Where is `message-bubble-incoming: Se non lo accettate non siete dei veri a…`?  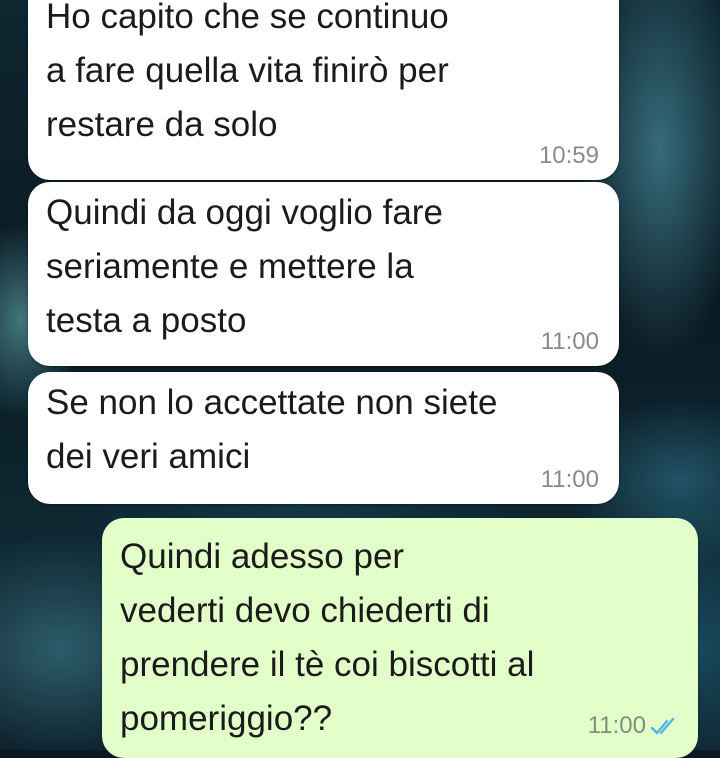
message-bubble-incoming: Se non lo accettate non siete dei veri a… is located at coordinates (323, 438).